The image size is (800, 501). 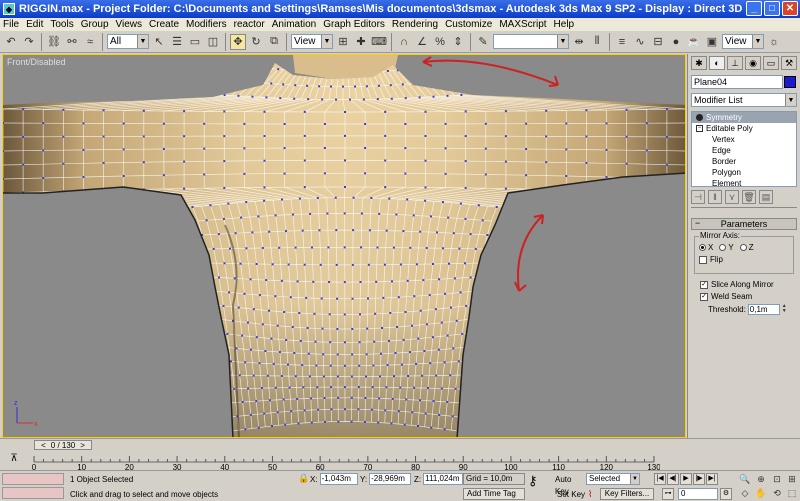 I want to click on configure-modifier-sets-icon: ▤, so click(x=766, y=197).